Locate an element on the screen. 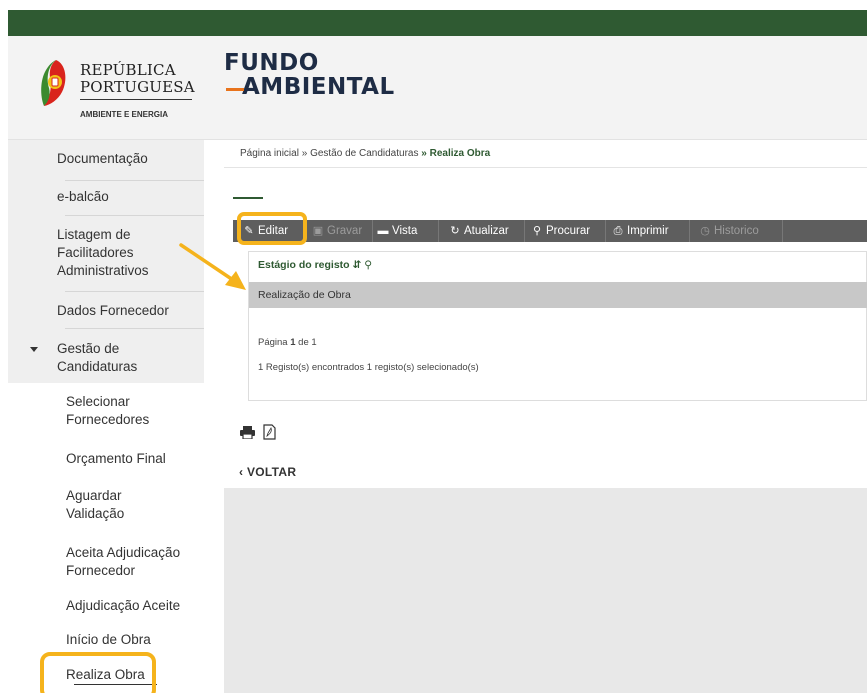 The height and width of the screenshot is (693, 867). submenu-item-aceita-adjudicacao: Aceita Adjudicação Fornecedor is located at coordinates (98, 563).